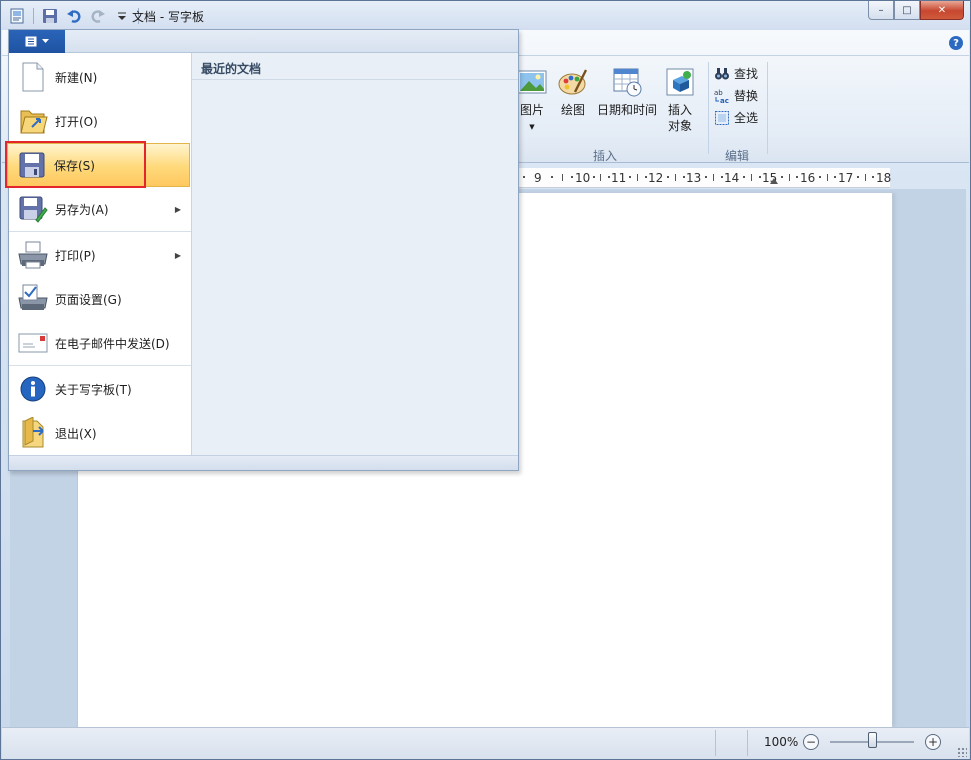 The image size is (971, 760). Describe the element at coordinates (694, 178) in the screenshot. I see `ruler-number: 13` at that location.